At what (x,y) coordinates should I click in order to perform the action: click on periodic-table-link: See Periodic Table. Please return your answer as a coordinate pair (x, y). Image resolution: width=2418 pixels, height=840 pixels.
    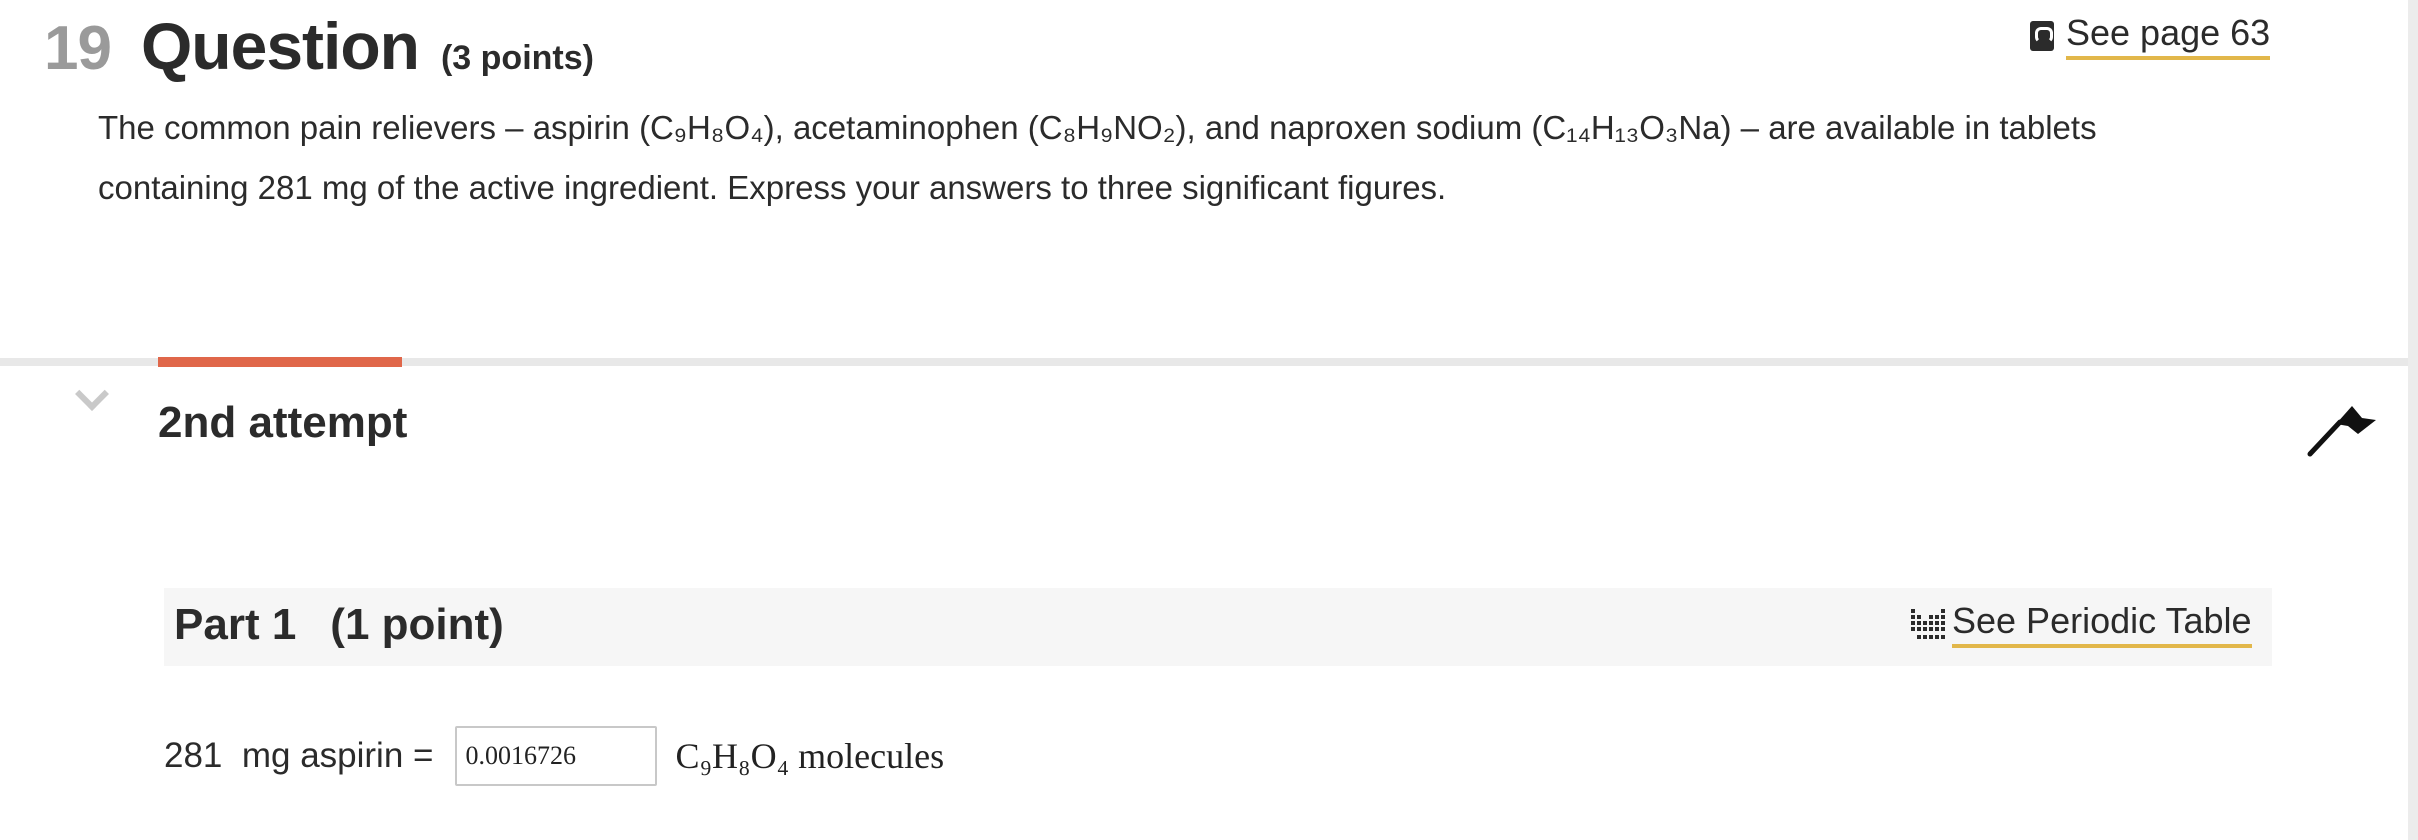
    Looking at the image, I should click on (2102, 624).